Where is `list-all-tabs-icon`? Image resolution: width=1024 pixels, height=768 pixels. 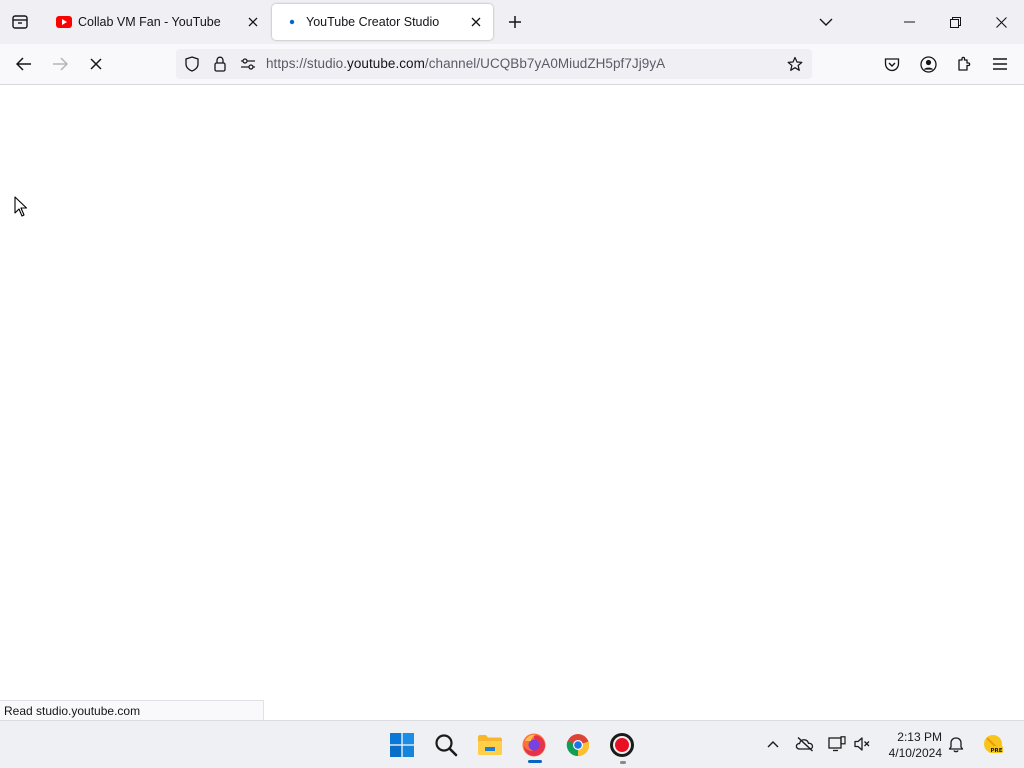
list-all-tabs-icon is located at coordinates (826, 22).